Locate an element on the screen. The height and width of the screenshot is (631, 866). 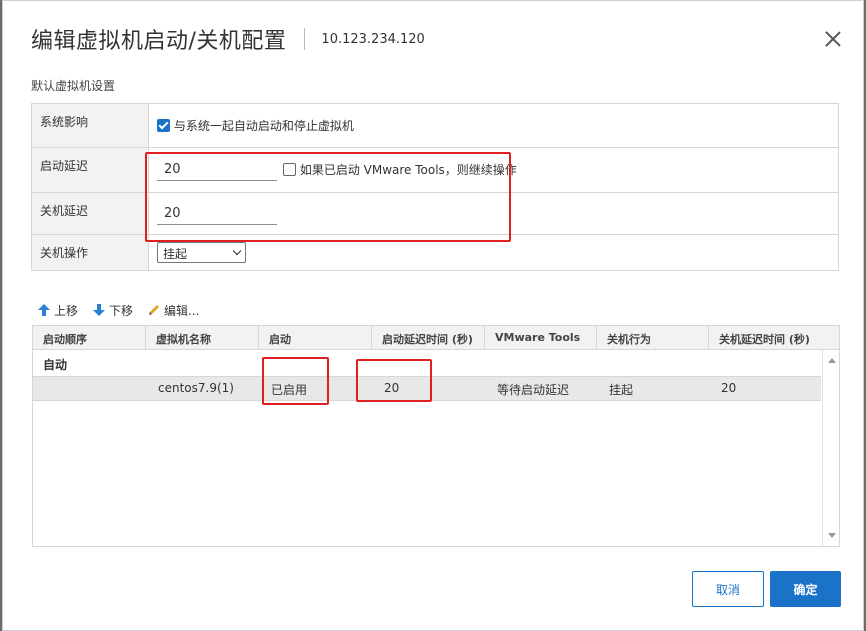
system-impact-label: 系统影响 is located at coordinates (90, 125).